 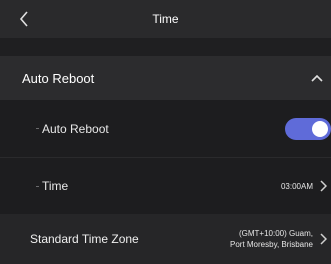 I want to click on time-label: Time, so click(x=55, y=186).